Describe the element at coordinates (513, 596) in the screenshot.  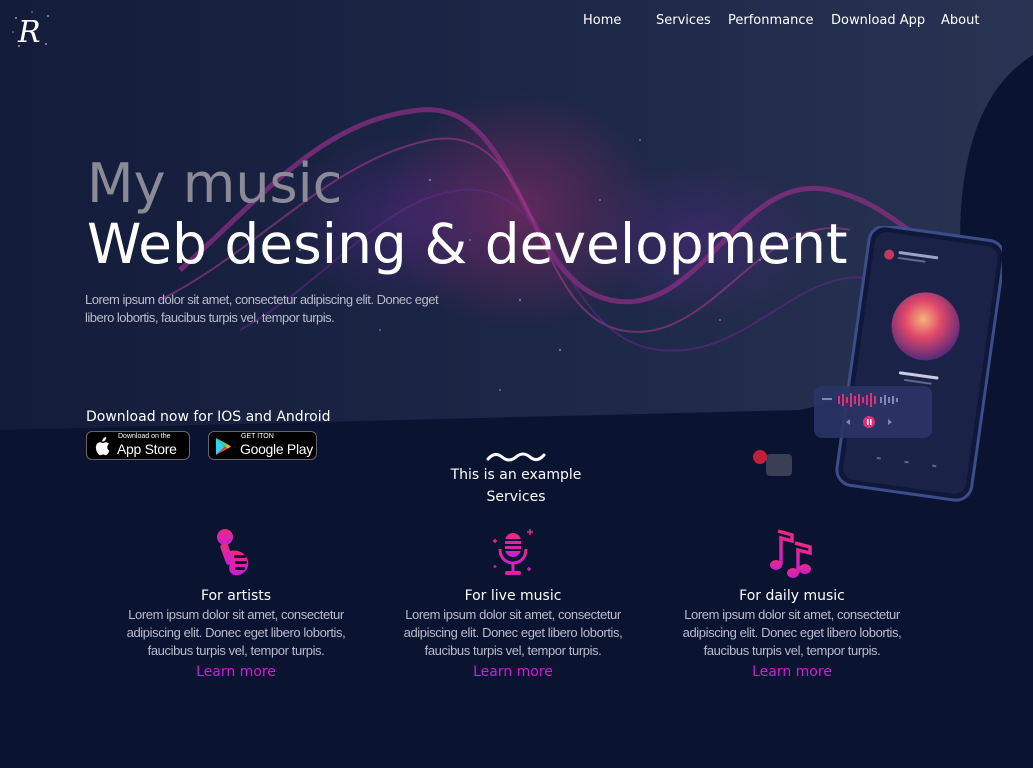
I see `service-card-title: For live music` at that location.